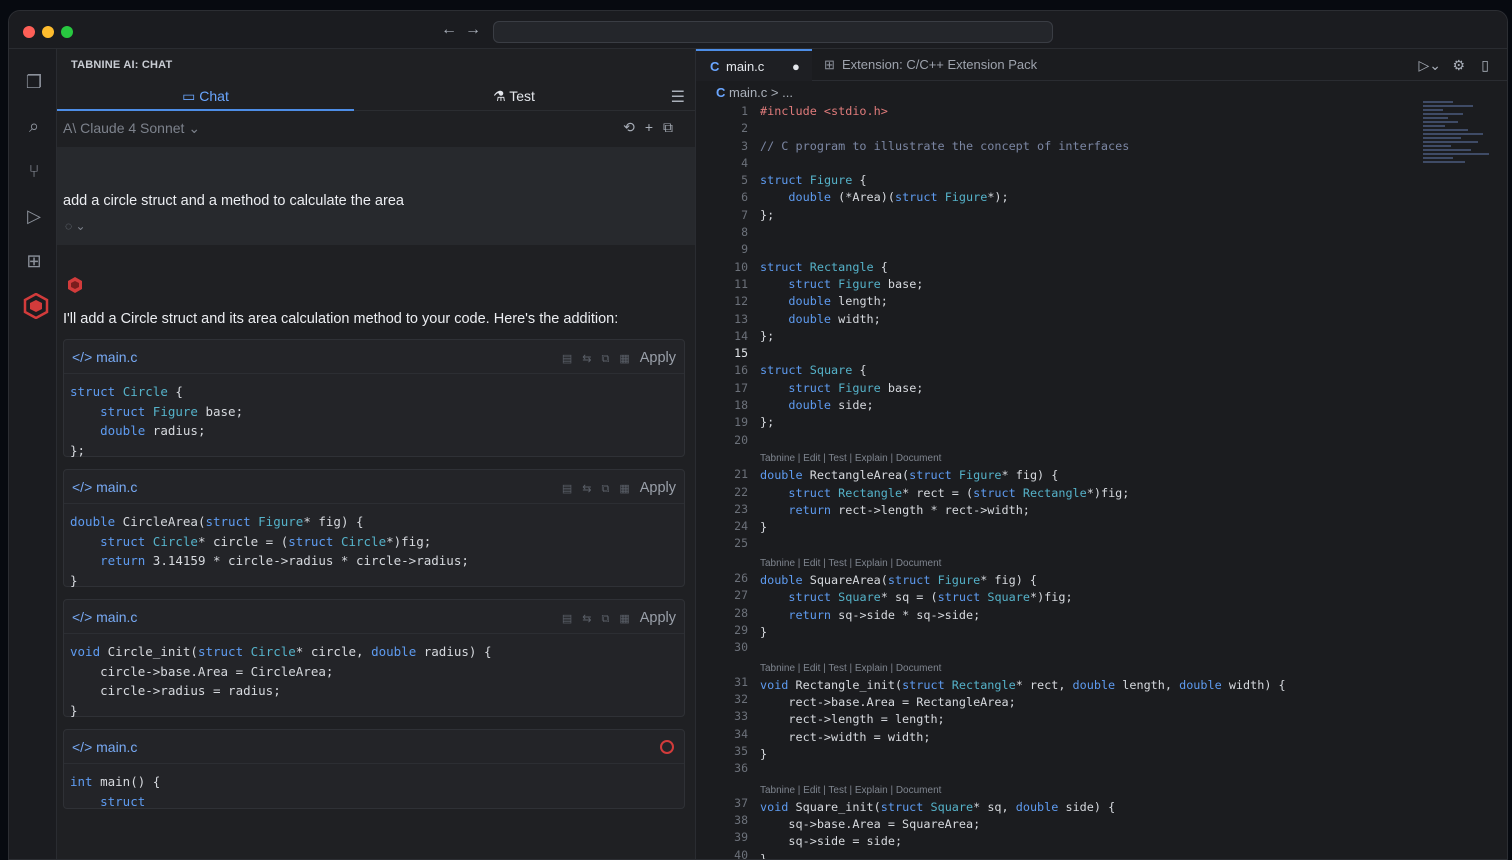  I want to click on line-number: 30, so click(741, 647).